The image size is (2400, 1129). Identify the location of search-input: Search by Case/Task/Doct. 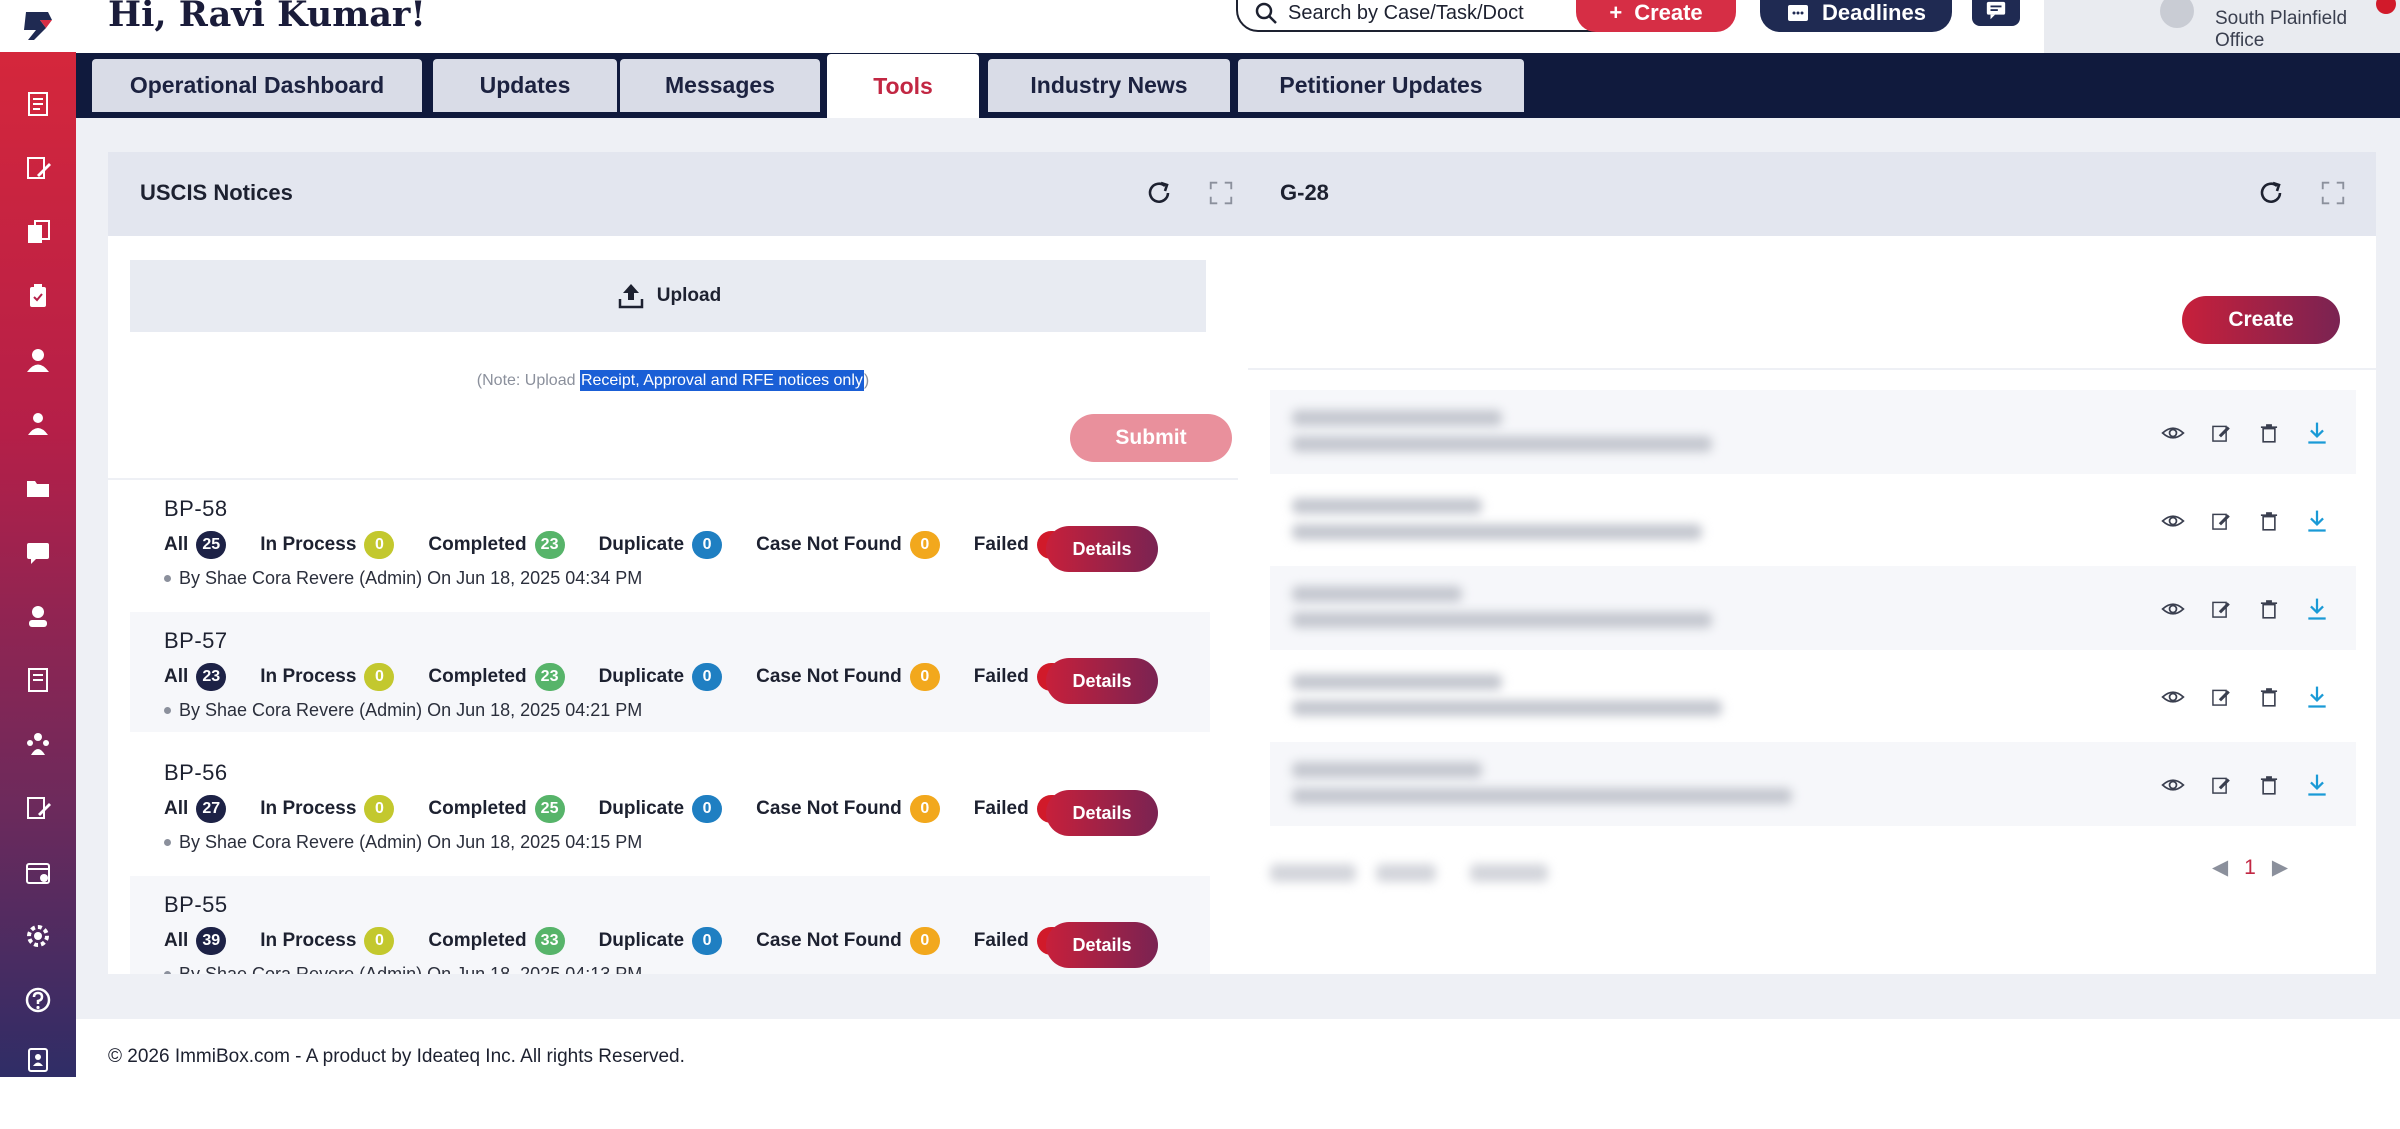
(1433, 16).